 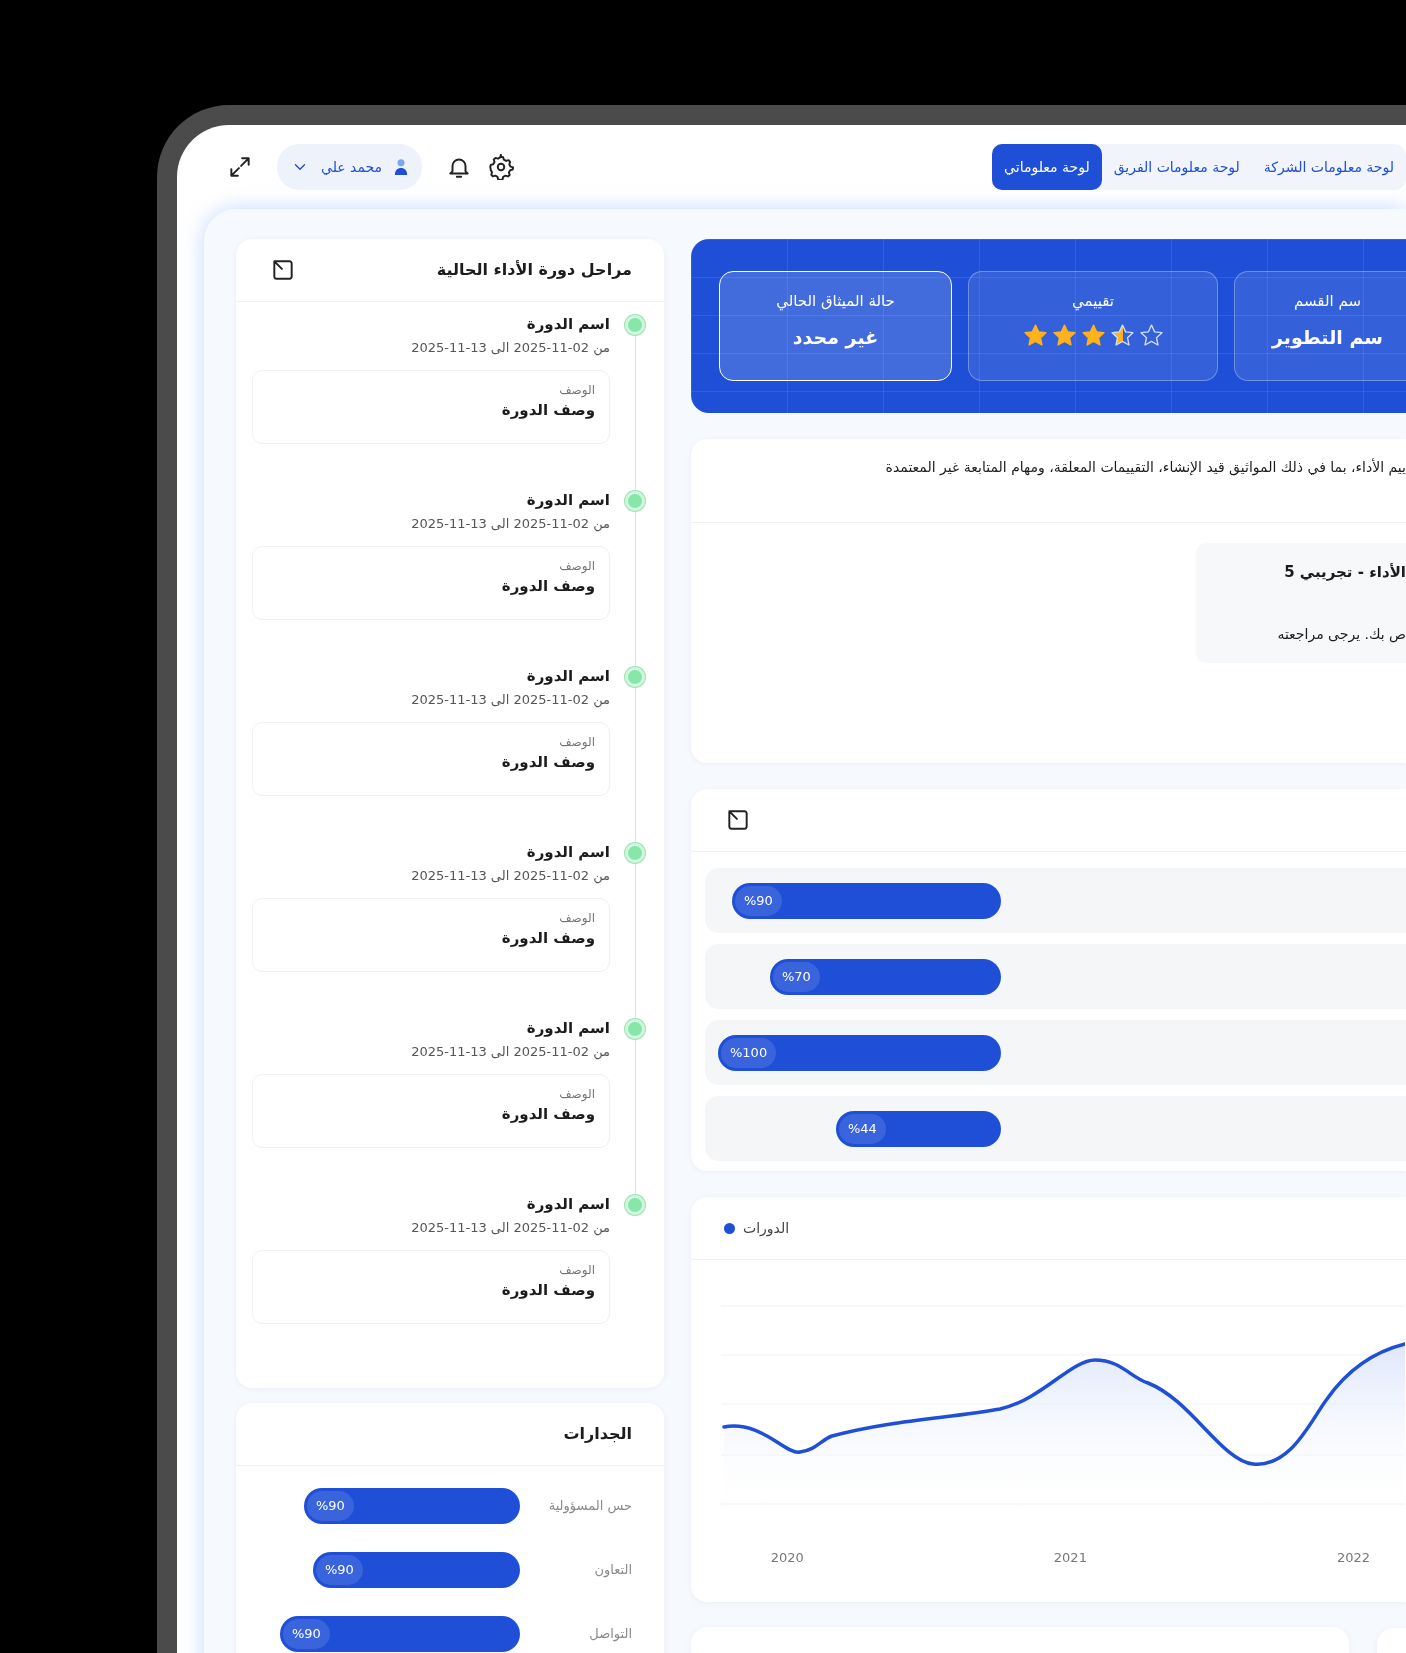 What do you see at coordinates (534, 270) in the screenshot?
I see `card-title: مراحل دورة الأداء الحالية` at bounding box center [534, 270].